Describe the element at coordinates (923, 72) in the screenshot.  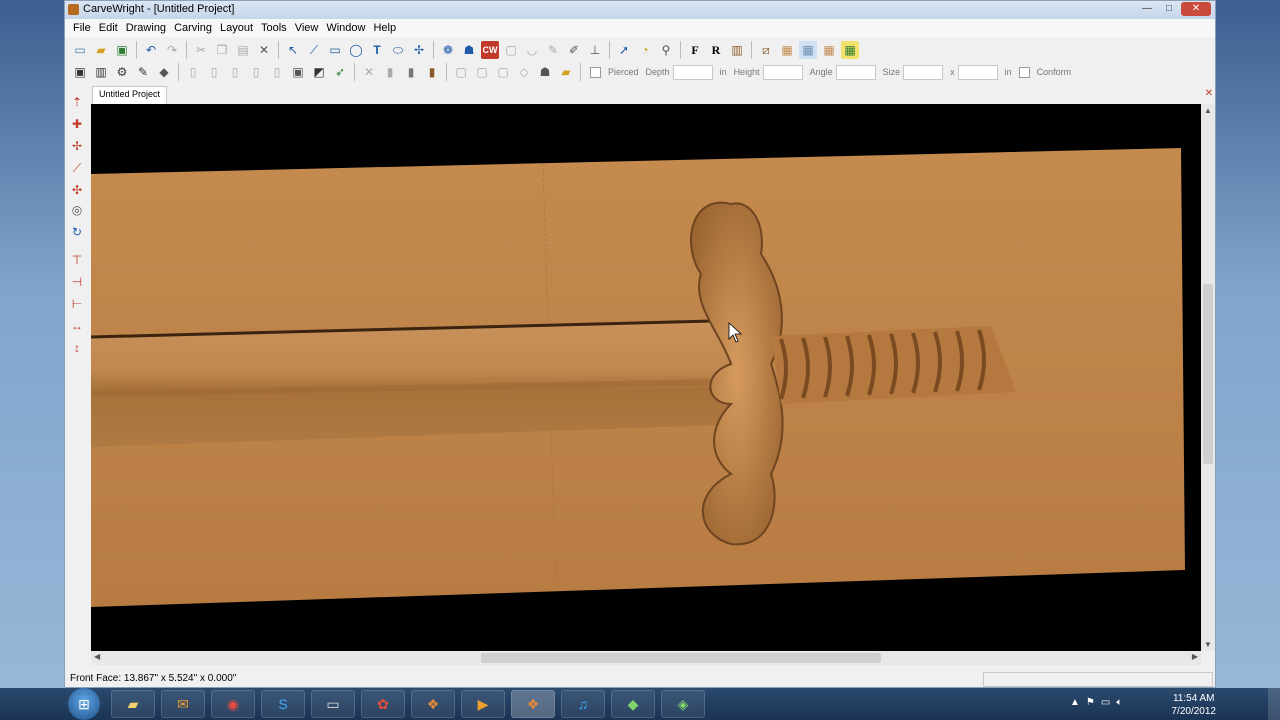
I see `size-width-field` at that location.